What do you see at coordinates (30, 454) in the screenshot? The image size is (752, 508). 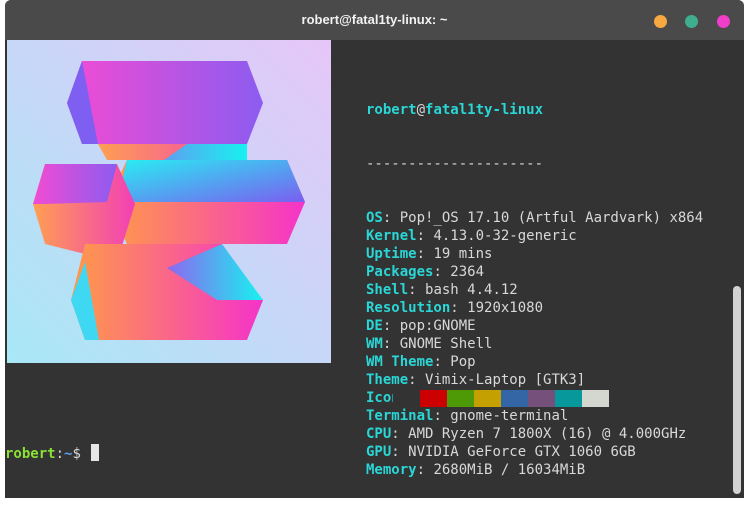 I see `prompt-user: robert` at bounding box center [30, 454].